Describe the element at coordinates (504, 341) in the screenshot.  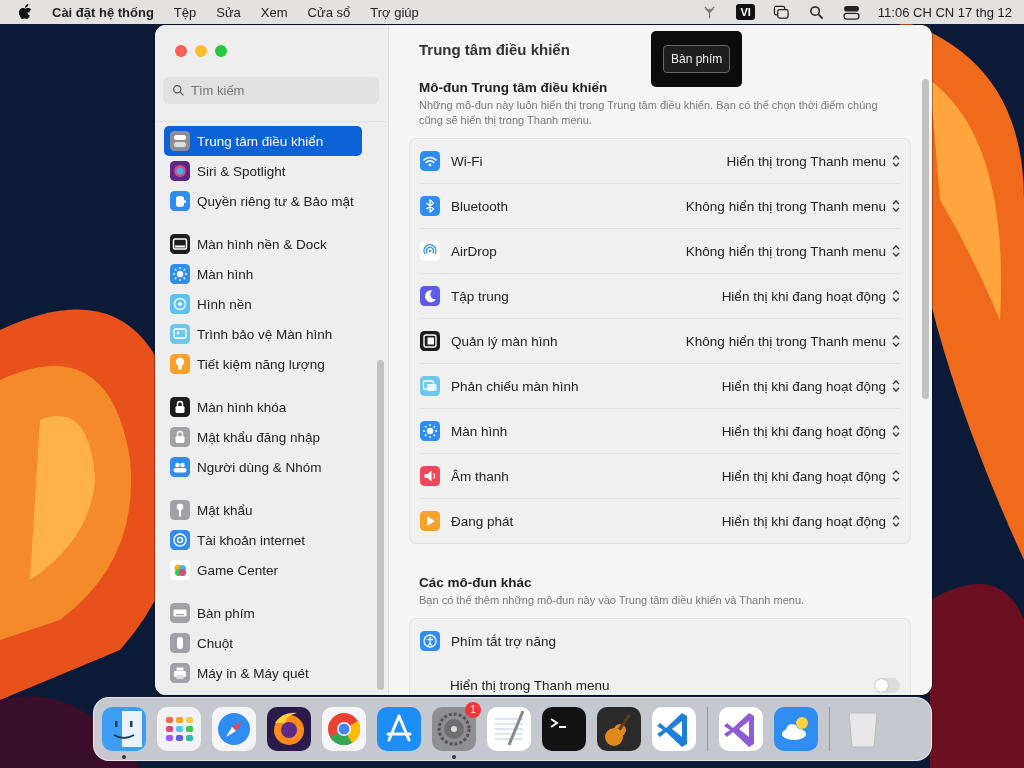
I see `module-name: Quản lý màn hình` at that location.